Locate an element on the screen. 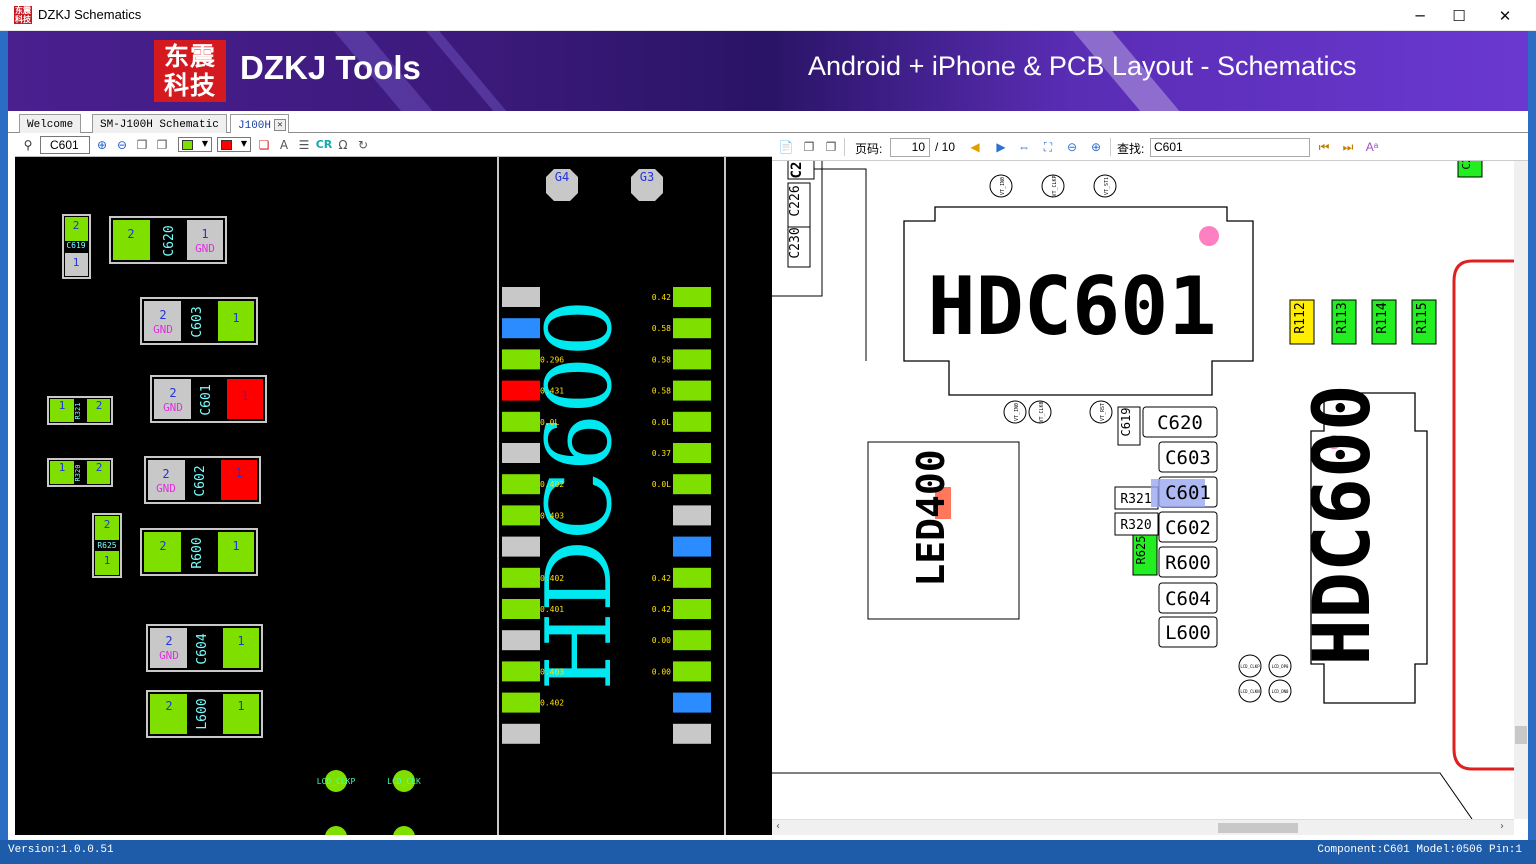  connector-hdc601: HDC601 is located at coordinates (1078, 301).